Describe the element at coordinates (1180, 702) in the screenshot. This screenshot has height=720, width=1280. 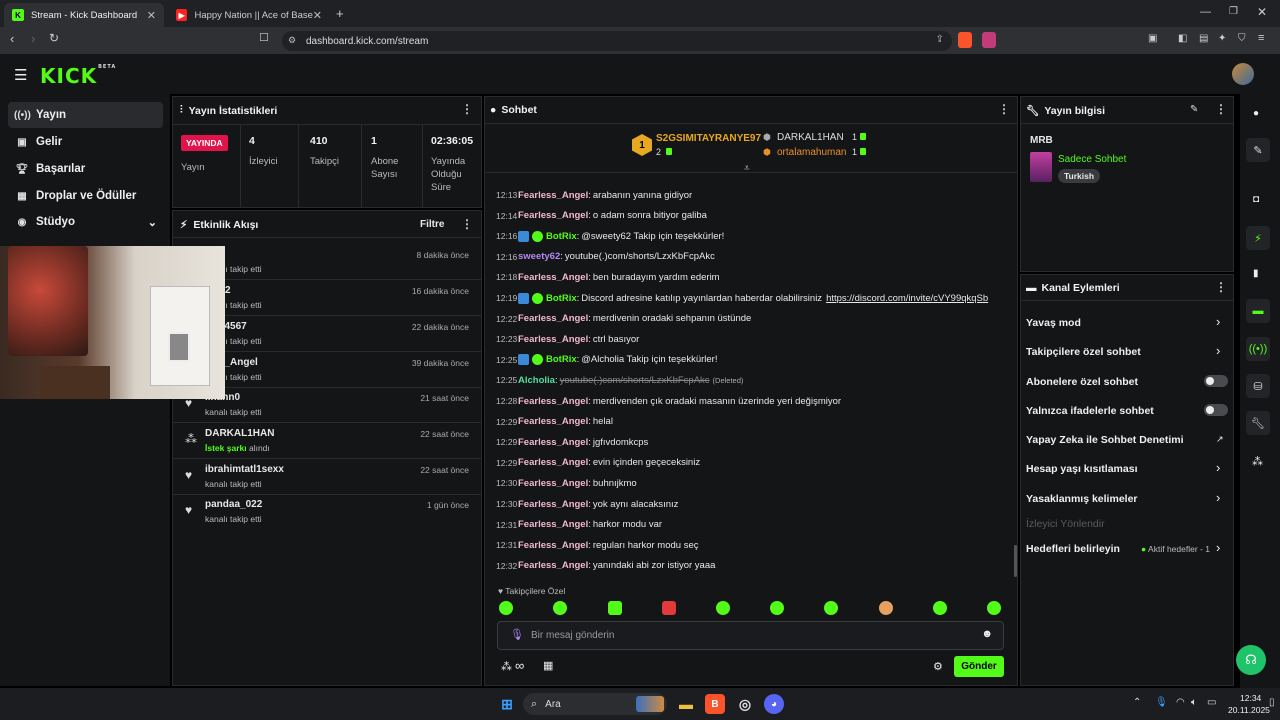
I see `wifi-icon: ◠` at that location.